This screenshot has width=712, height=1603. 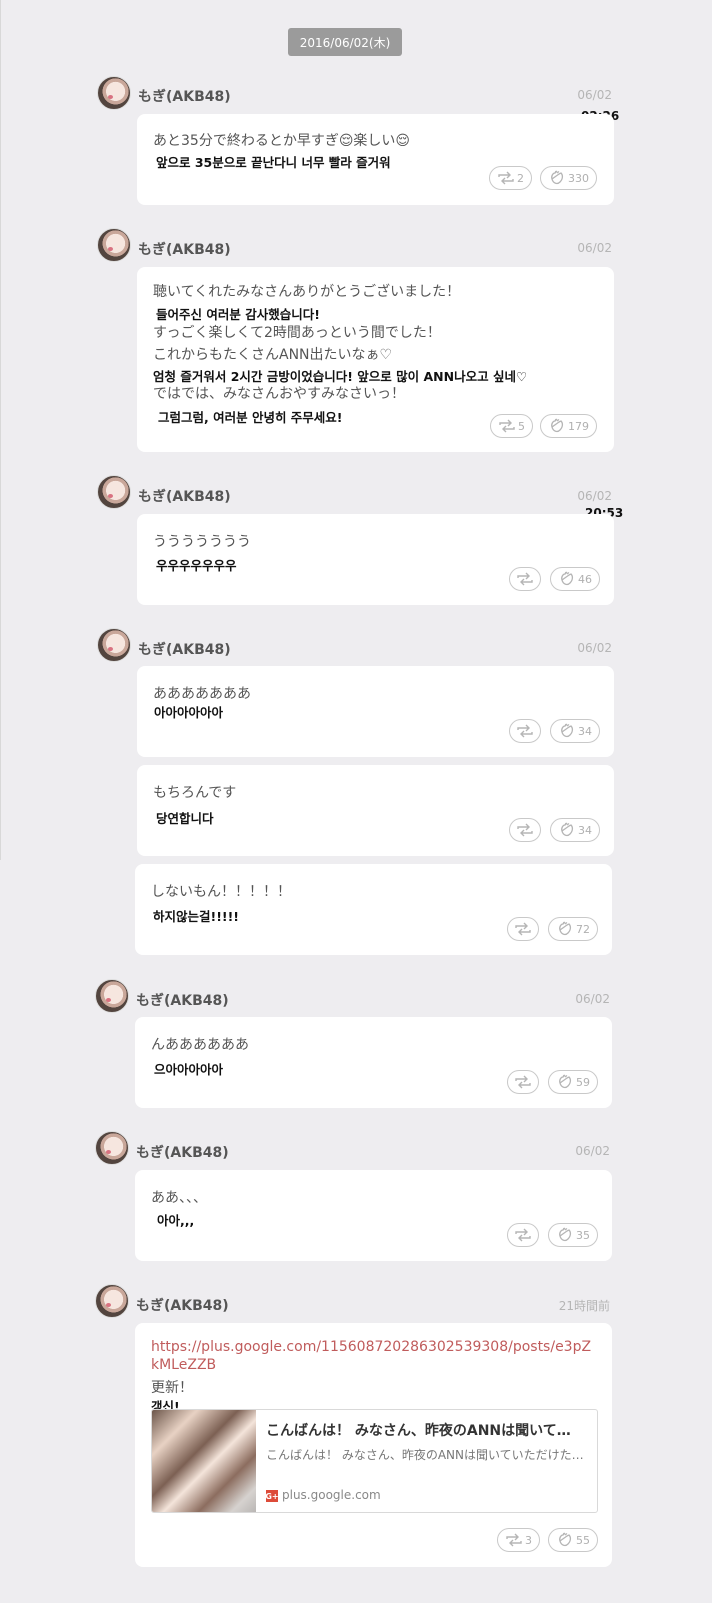 What do you see at coordinates (272, 1496) in the screenshot?
I see `google-plus-icon: G+` at bounding box center [272, 1496].